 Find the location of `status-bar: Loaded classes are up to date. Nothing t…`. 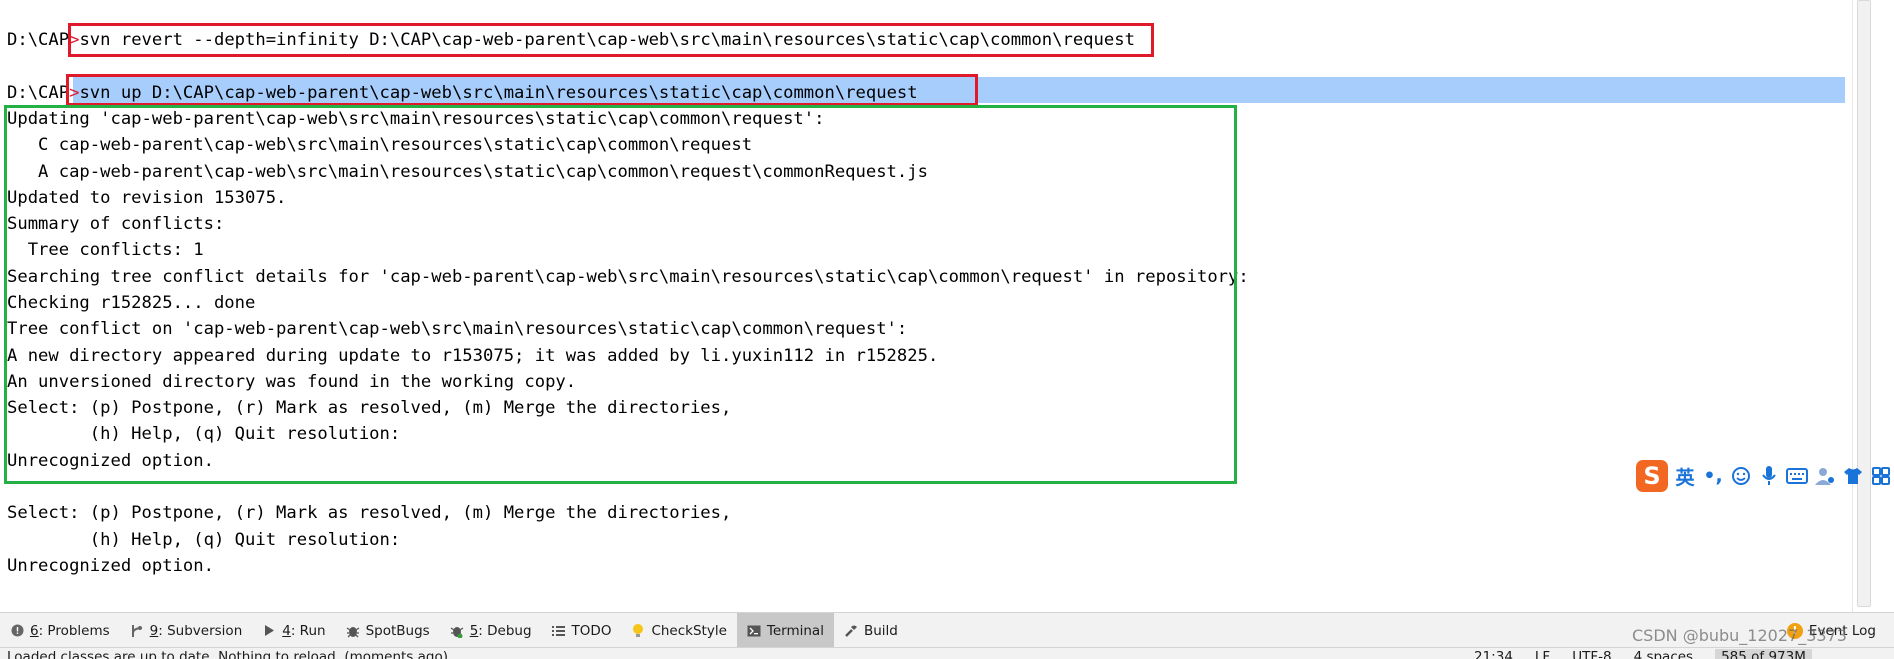

status-bar: Loaded classes are up to date. Nothing t… is located at coordinates (947, 653).